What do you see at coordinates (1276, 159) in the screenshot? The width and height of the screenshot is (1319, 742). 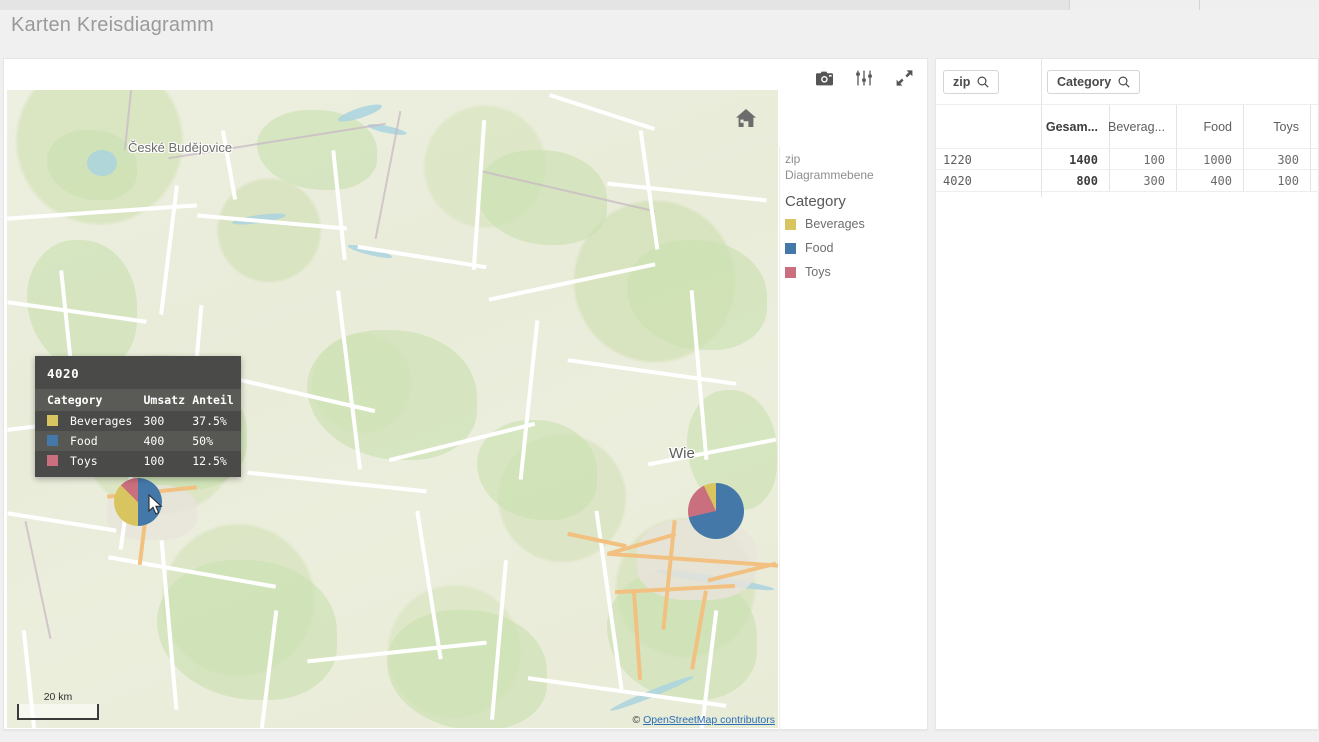 I see `pivot-cell-toys: 300` at bounding box center [1276, 159].